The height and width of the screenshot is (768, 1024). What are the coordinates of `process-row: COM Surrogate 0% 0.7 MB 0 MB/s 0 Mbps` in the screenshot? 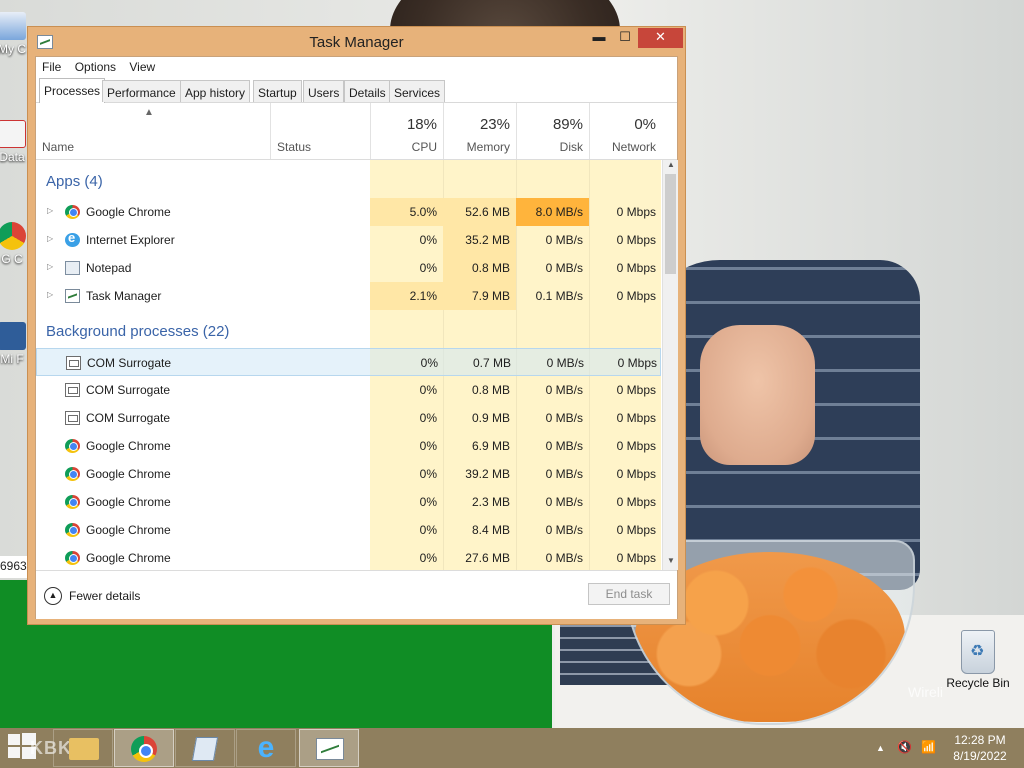 It's located at (348, 362).